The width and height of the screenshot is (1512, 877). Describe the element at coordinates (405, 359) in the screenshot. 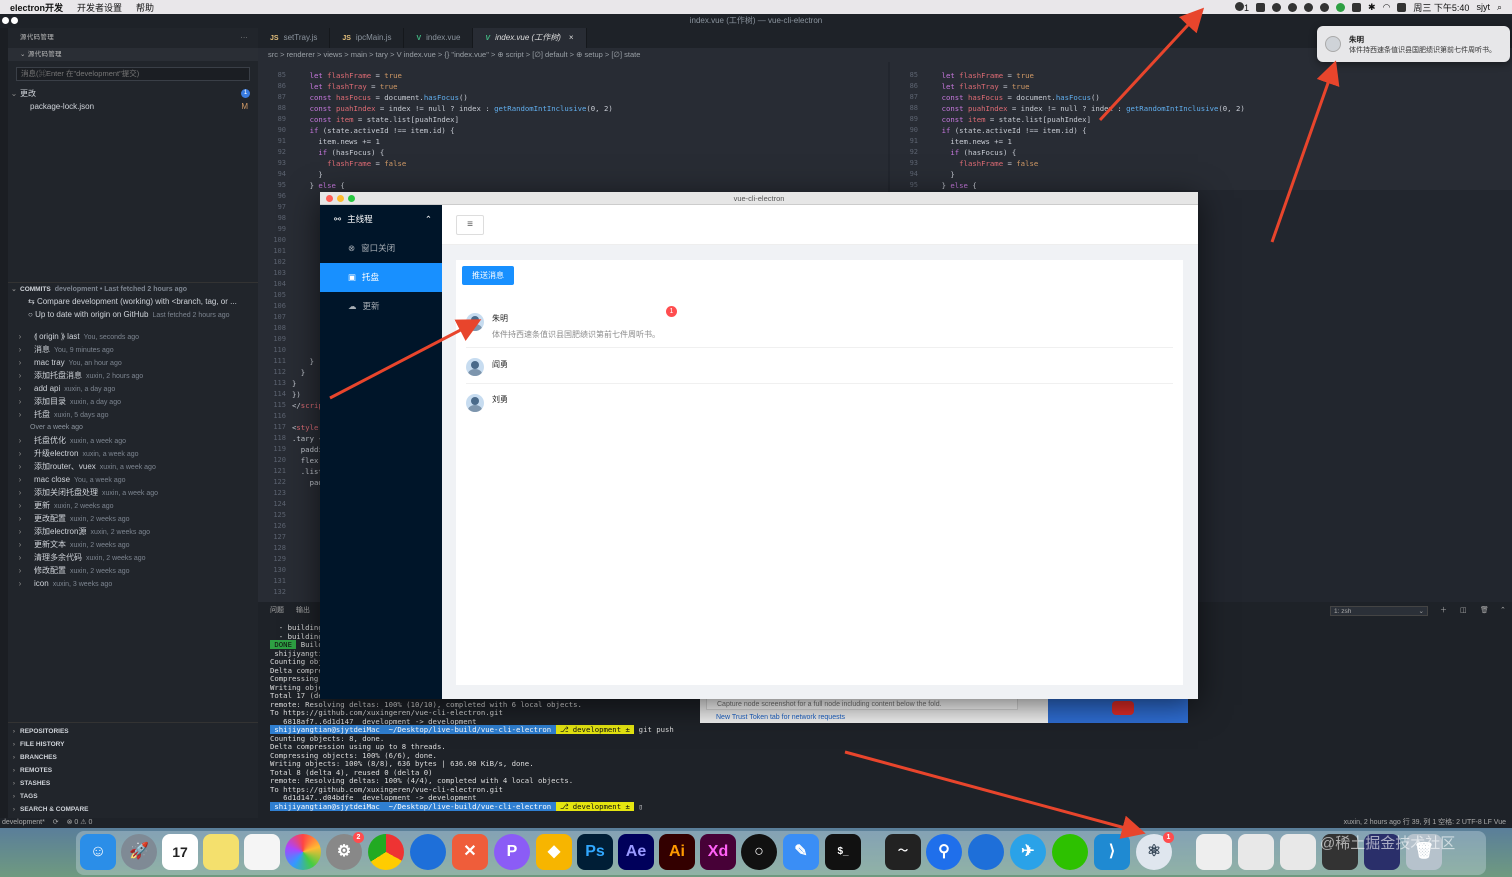

I see `arrow-to-message` at that location.